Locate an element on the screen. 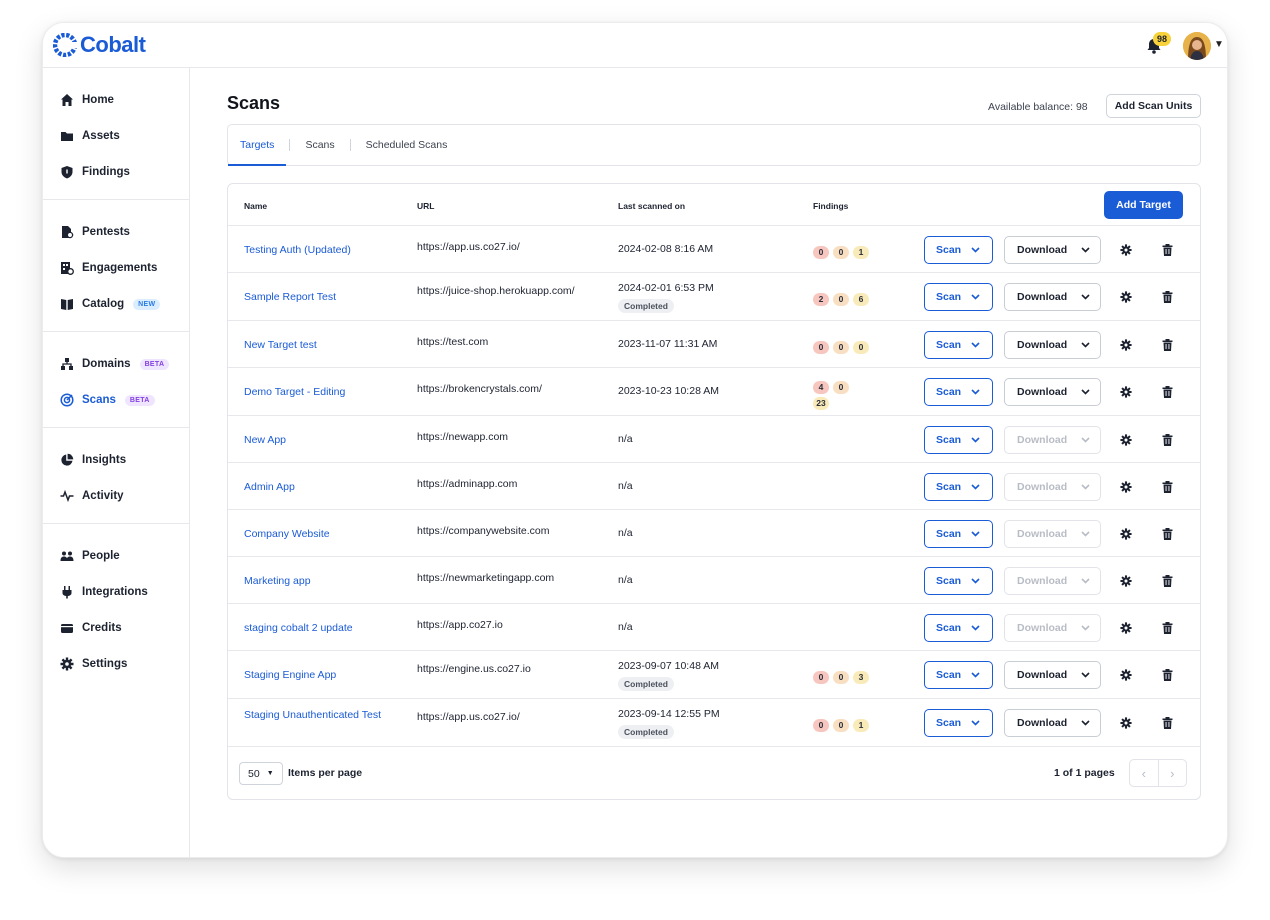 The height and width of the screenshot is (920, 1270). sidebar-item-label: Findings is located at coordinates (106, 172).